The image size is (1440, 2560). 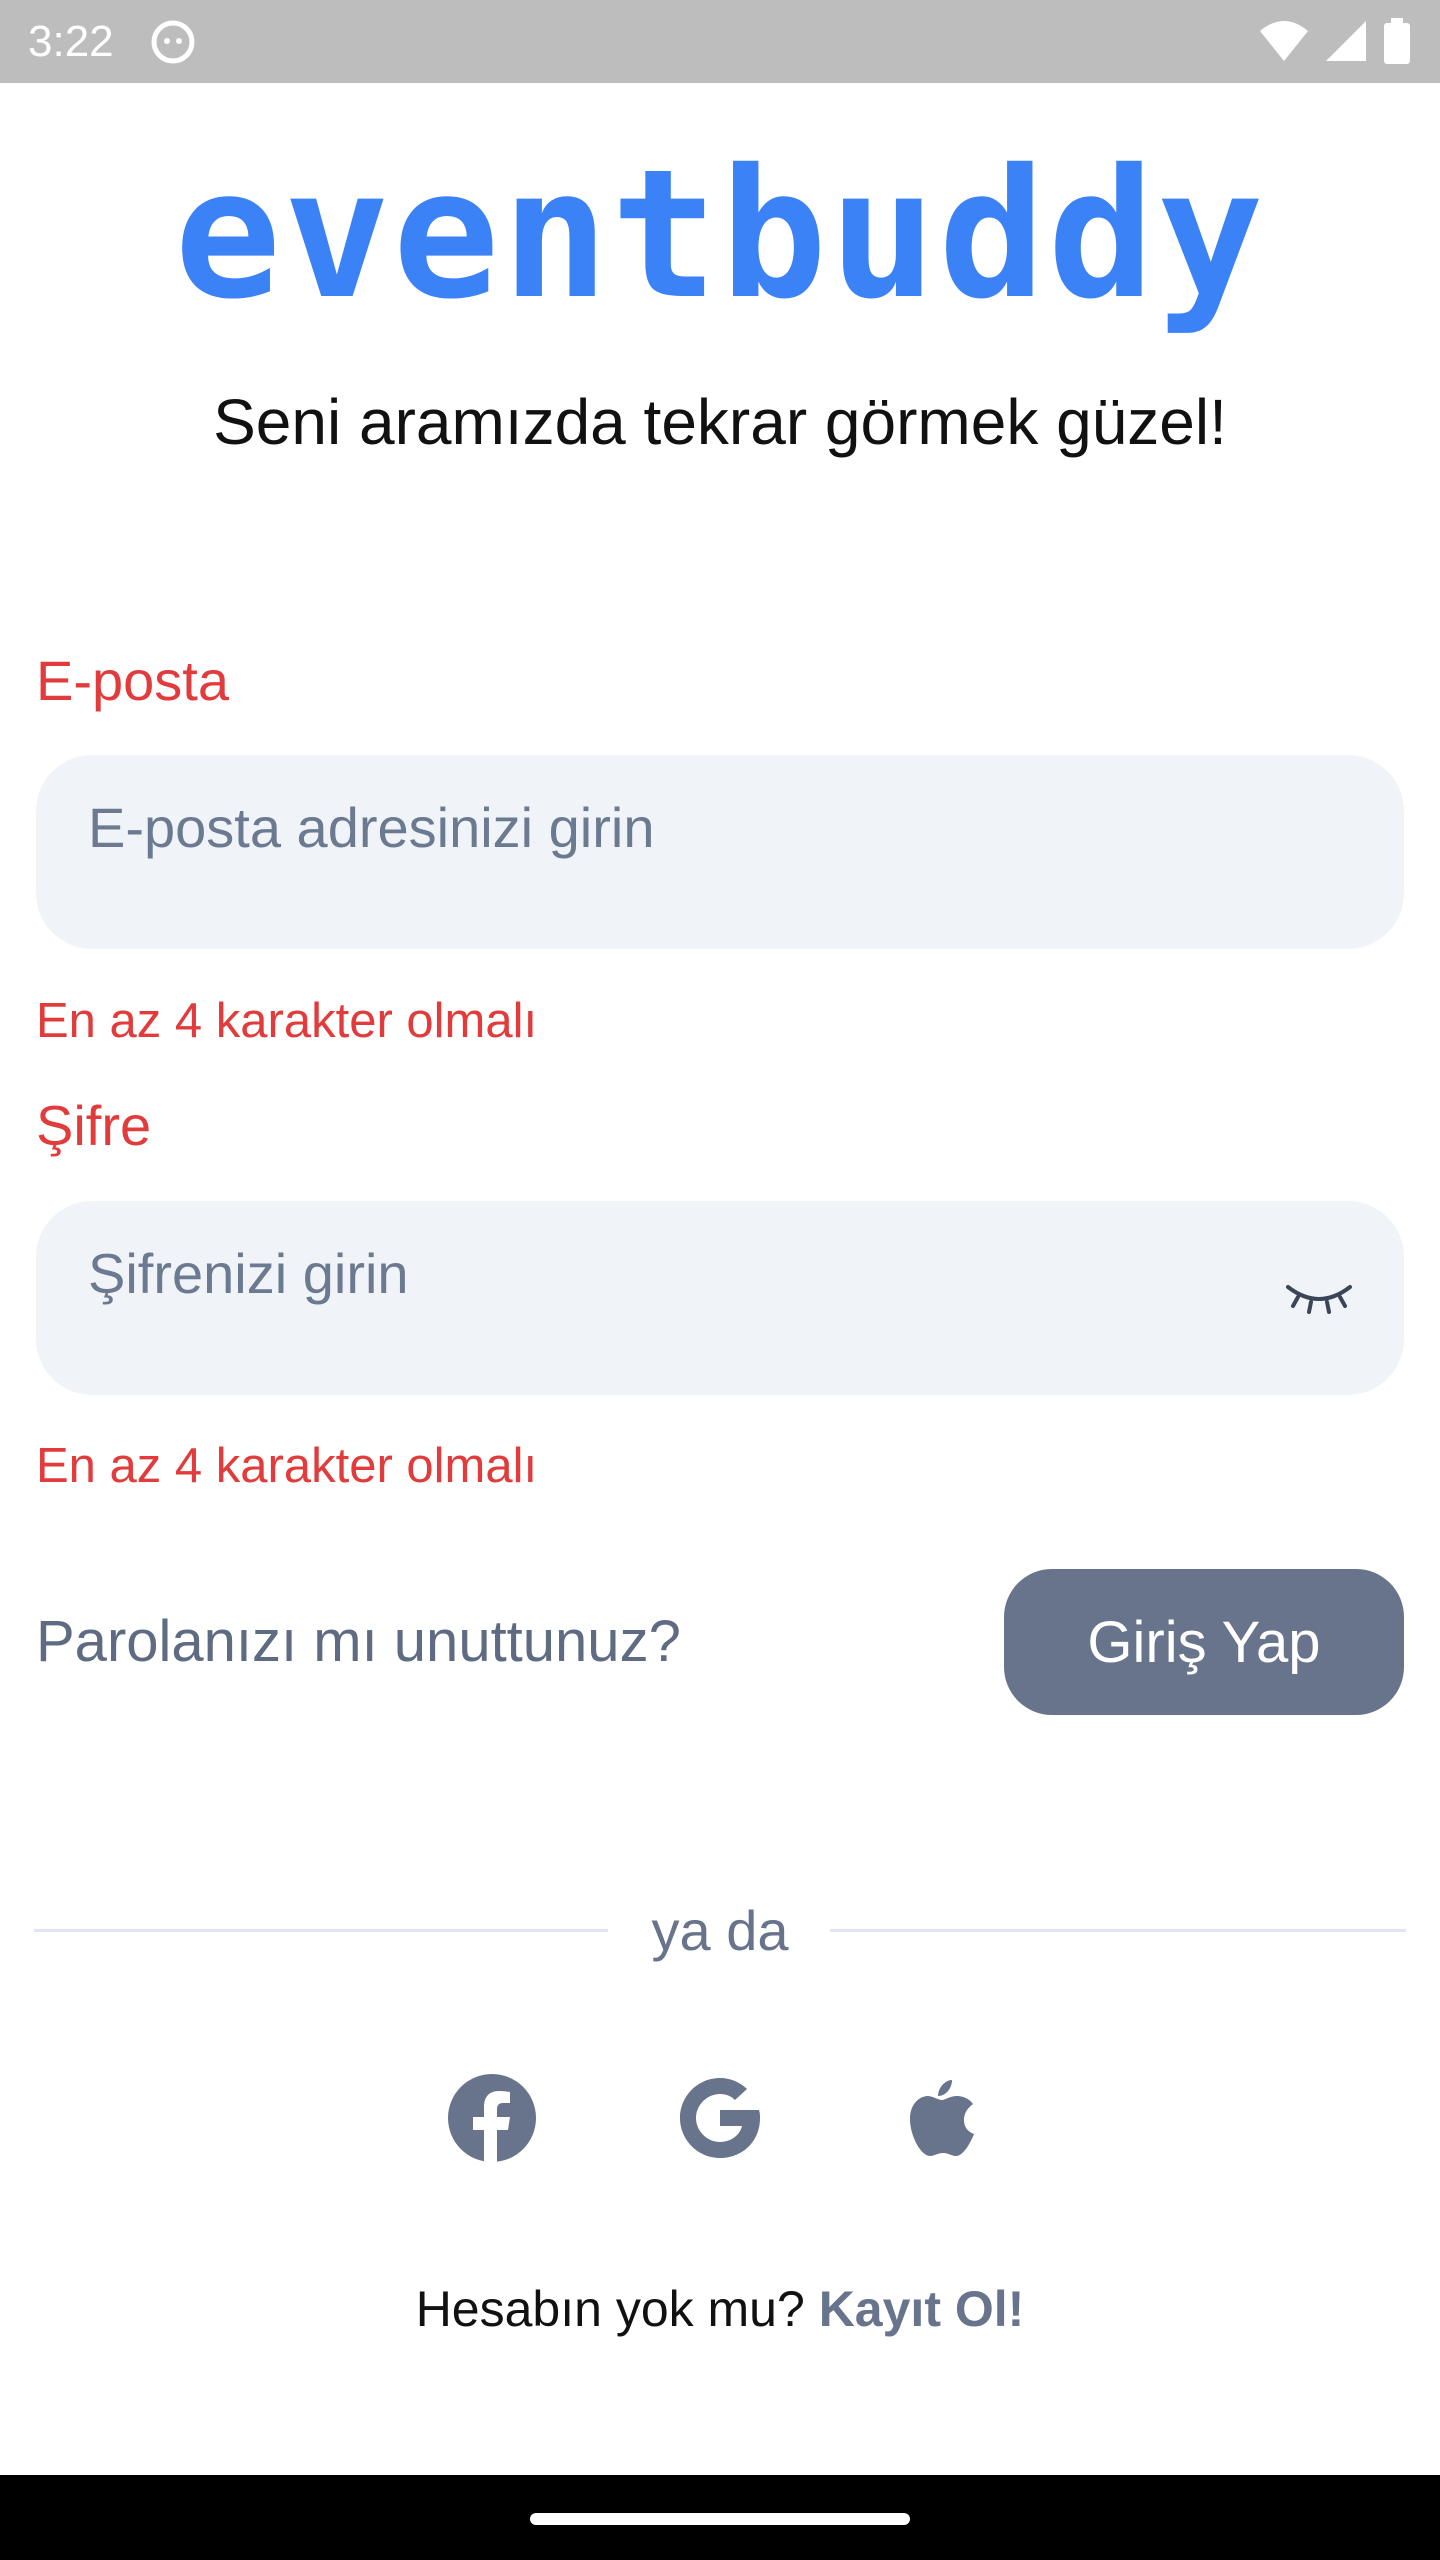 What do you see at coordinates (94, 1125) in the screenshot?
I see `password-label: Şifre` at bounding box center [94, 1125].